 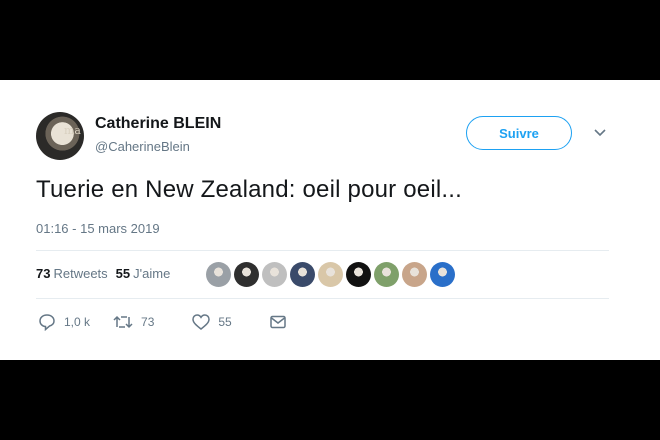 What do you see at coordinates (98, 228) in the screenshot?
I see `tweet-timestamp: 01:16 - 15 mars 2019` at bounding box center [98, 228].